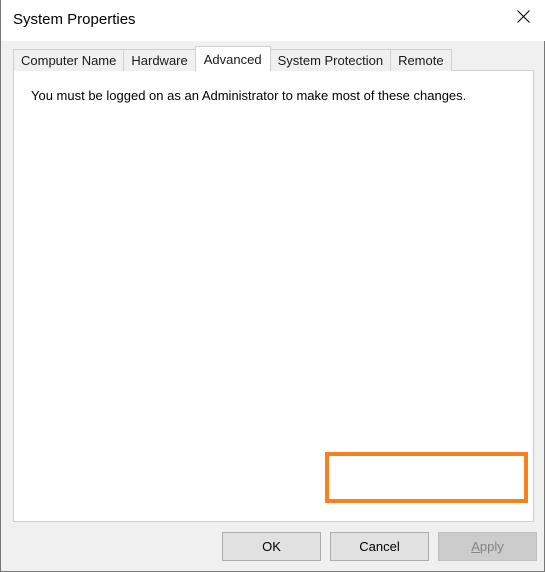 This screenshot has height=572, width=545. What do you see at coordinates (159, 60) in the screenshot?
I see `tab-hardware: Hardware` at bounding box center [159, 60].